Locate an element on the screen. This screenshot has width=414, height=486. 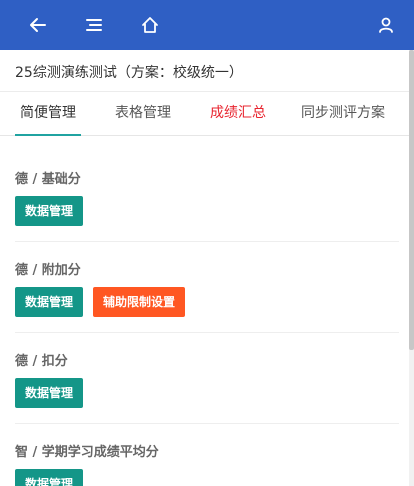
scrollbar is located at coordinates (411, 268).